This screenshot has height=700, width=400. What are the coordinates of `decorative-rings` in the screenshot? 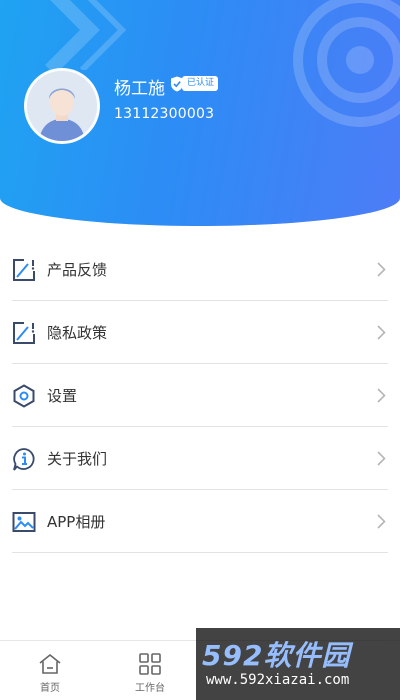 It's located at (346, 63).